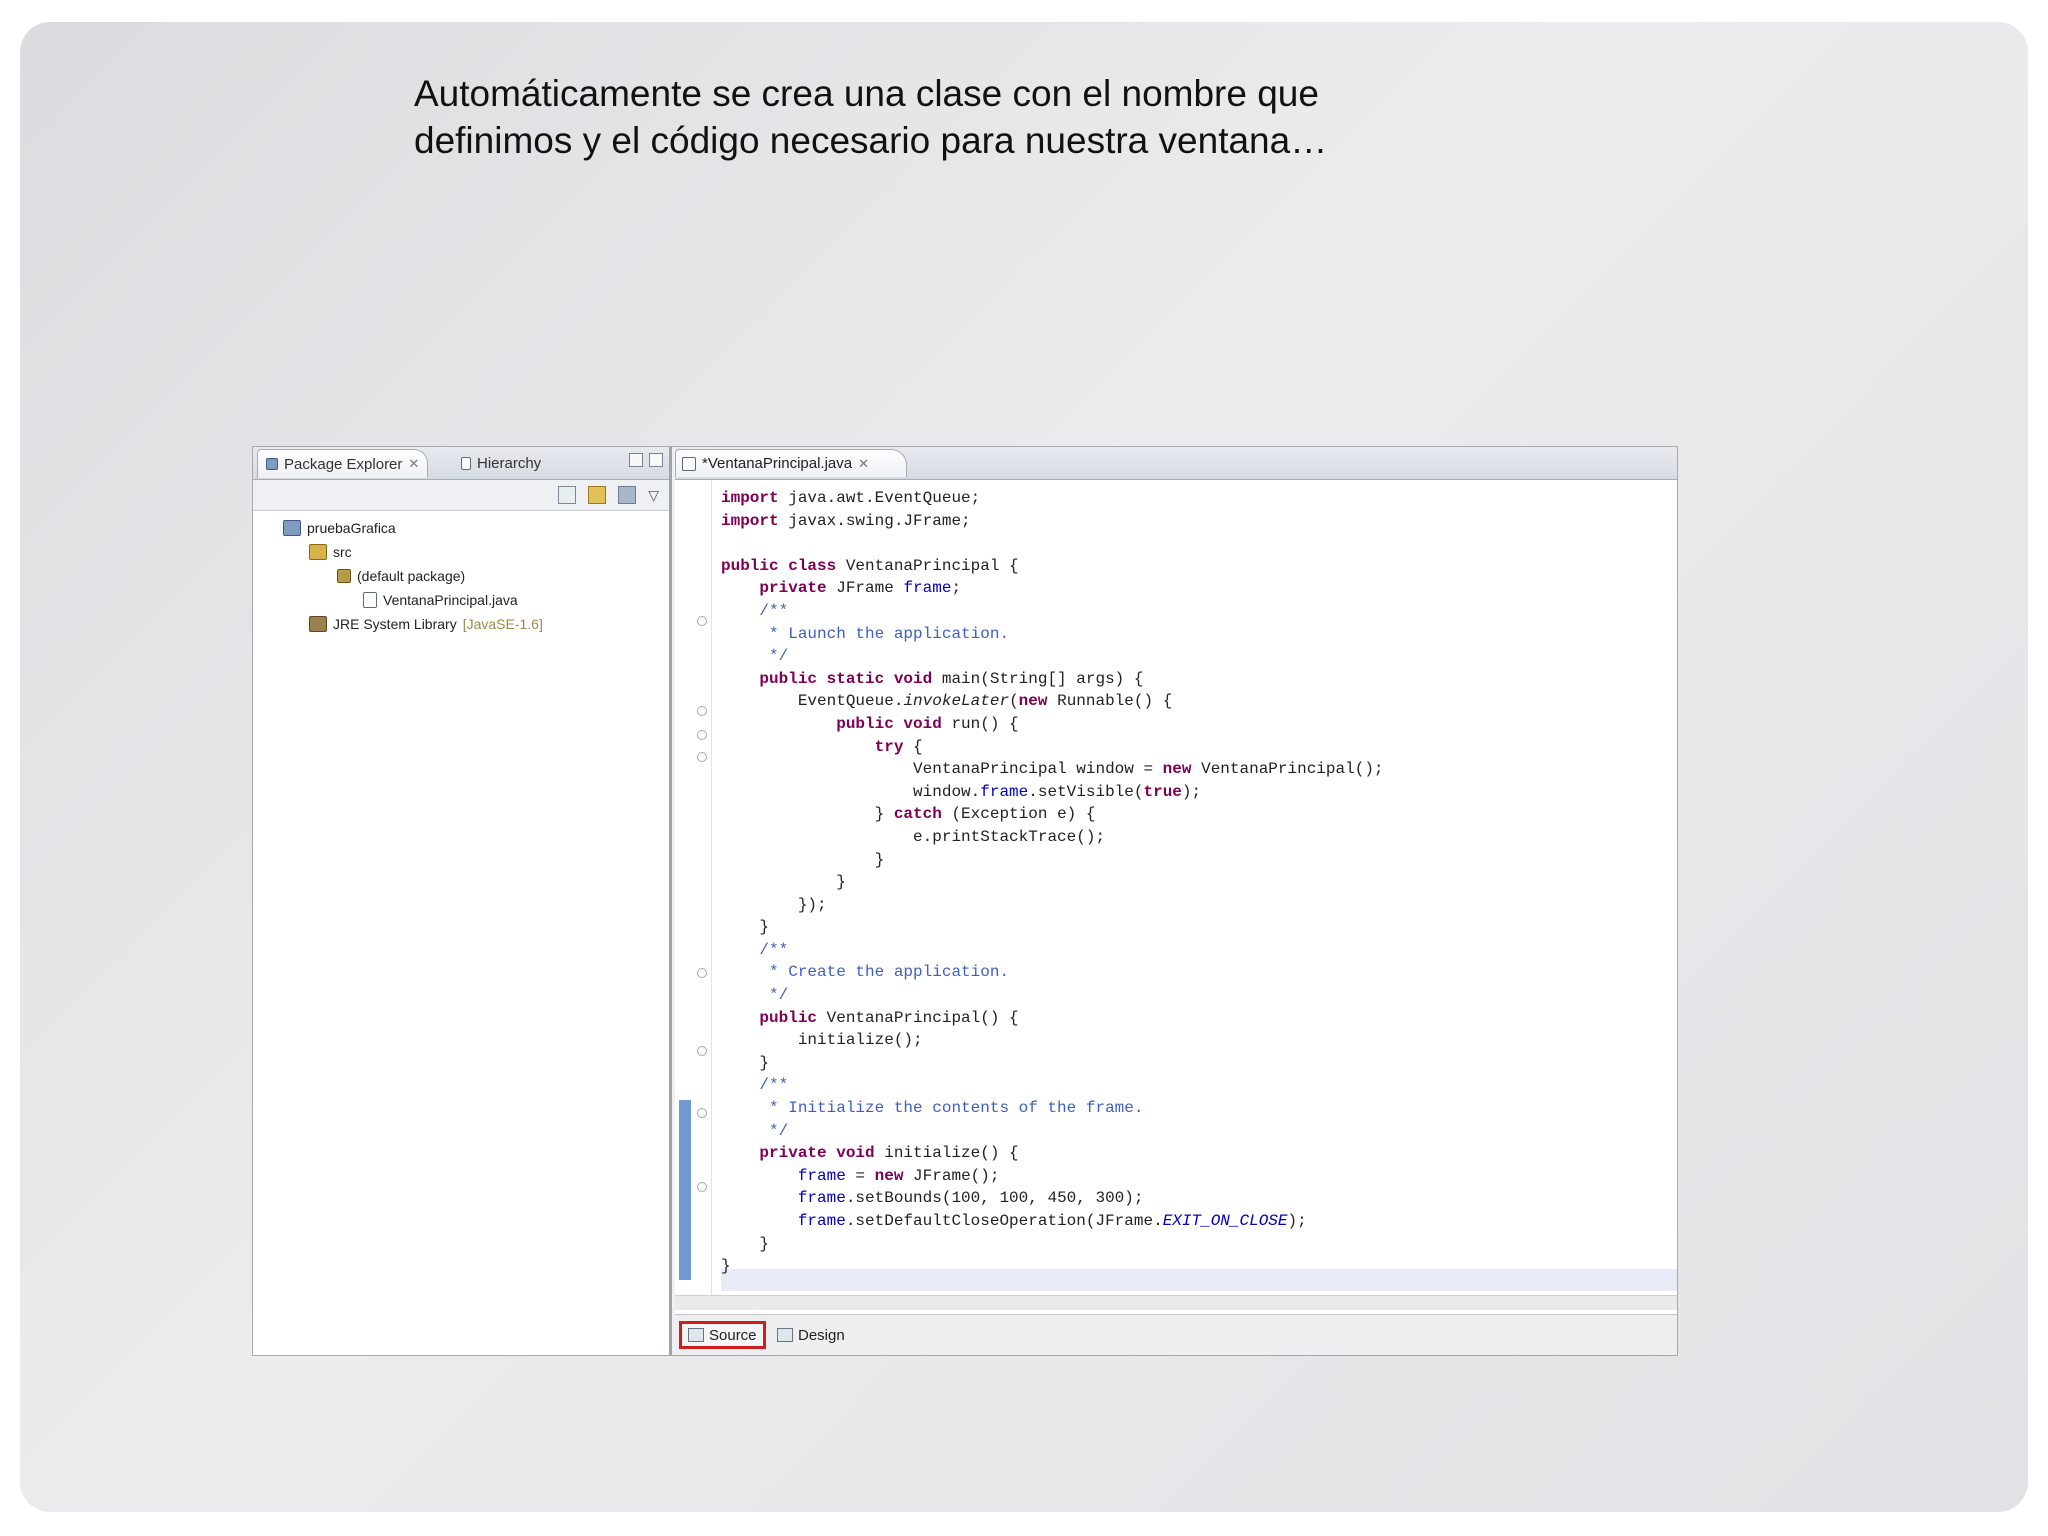 This screenshot has height=1536, width=2048. I want to click on maximize-icon, so click(656, 460).